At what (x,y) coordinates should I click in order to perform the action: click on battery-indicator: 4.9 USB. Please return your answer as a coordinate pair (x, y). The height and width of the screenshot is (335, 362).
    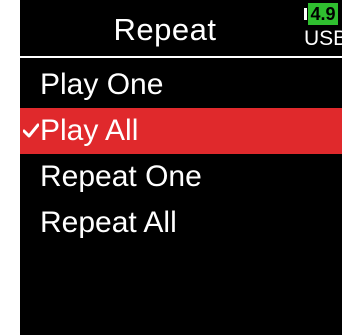
    Looking at the image, I should click on (323, 29).